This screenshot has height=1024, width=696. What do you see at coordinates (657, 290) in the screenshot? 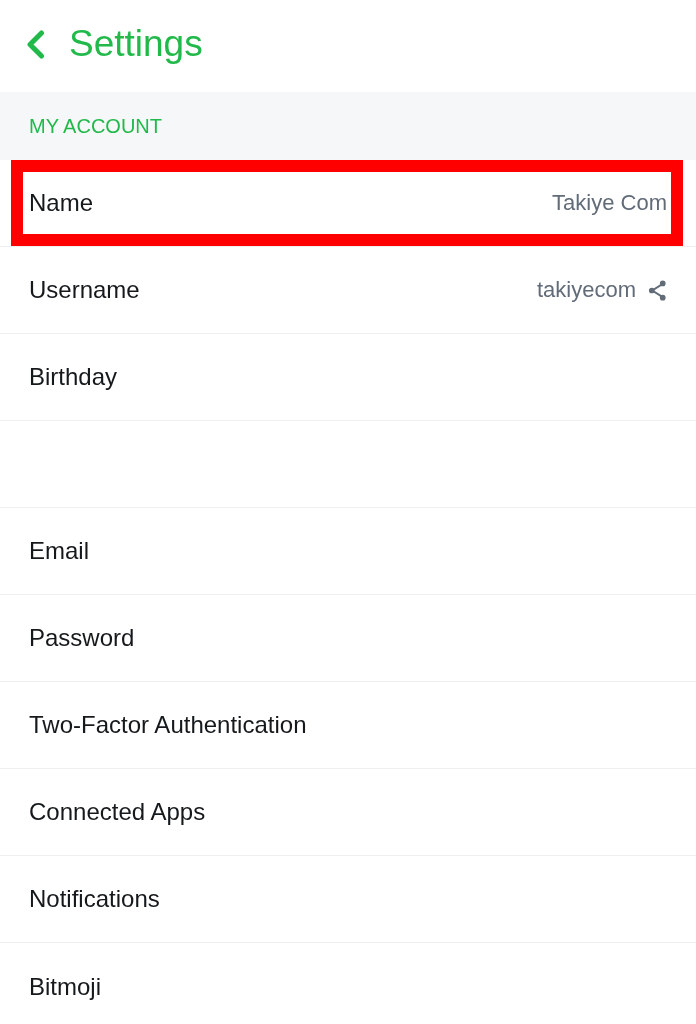
I see `share-icon` at bounding box center [657, 290].